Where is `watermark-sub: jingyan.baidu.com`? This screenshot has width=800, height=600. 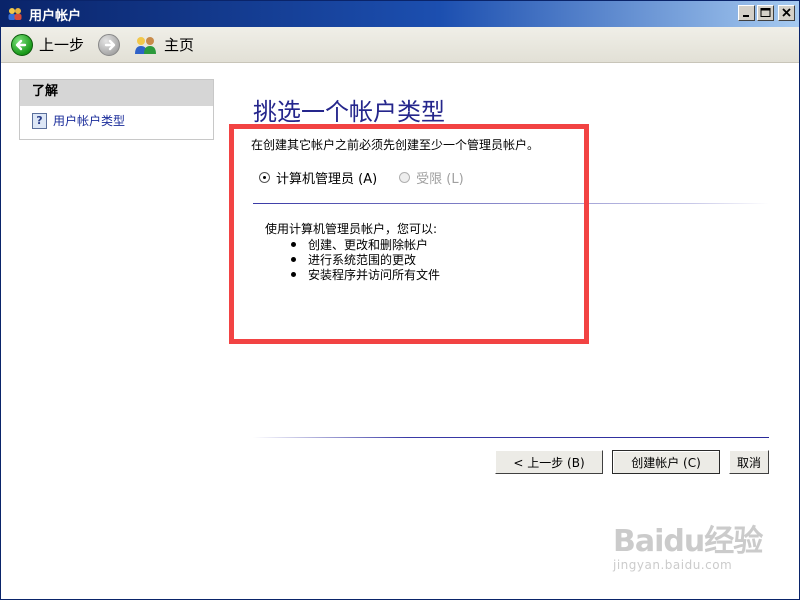
watermark-sub: jingyan.baidu.com is located at coordinates (673, 565).